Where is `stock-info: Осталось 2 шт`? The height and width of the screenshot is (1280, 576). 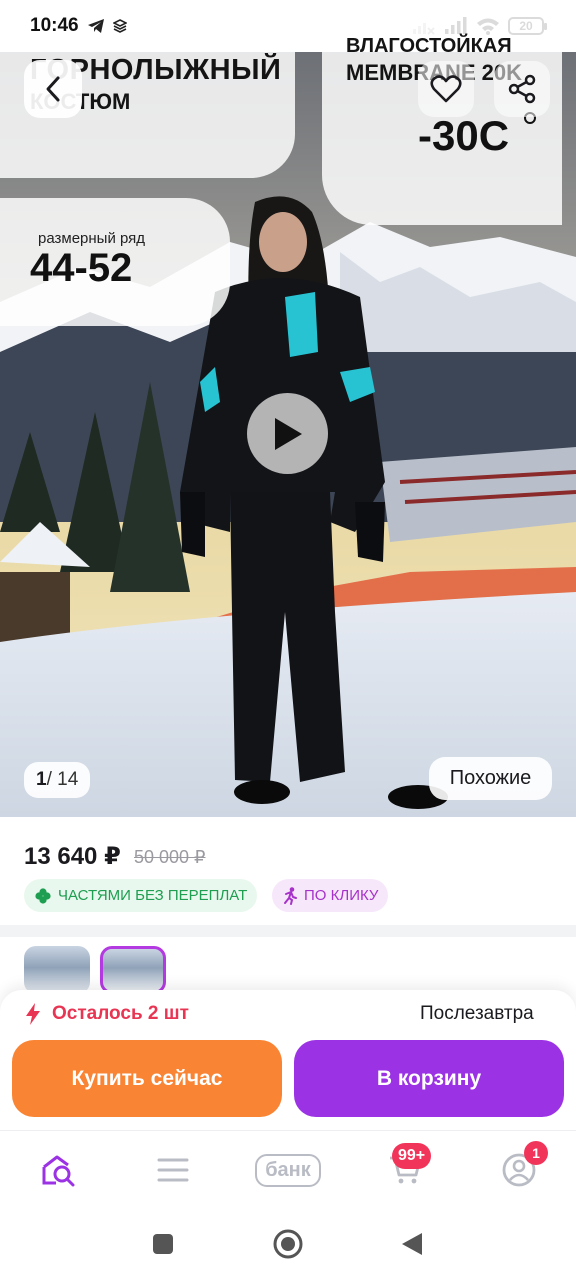
stock-info: Осталось 2 шт is located at coordinates (106, 1014).